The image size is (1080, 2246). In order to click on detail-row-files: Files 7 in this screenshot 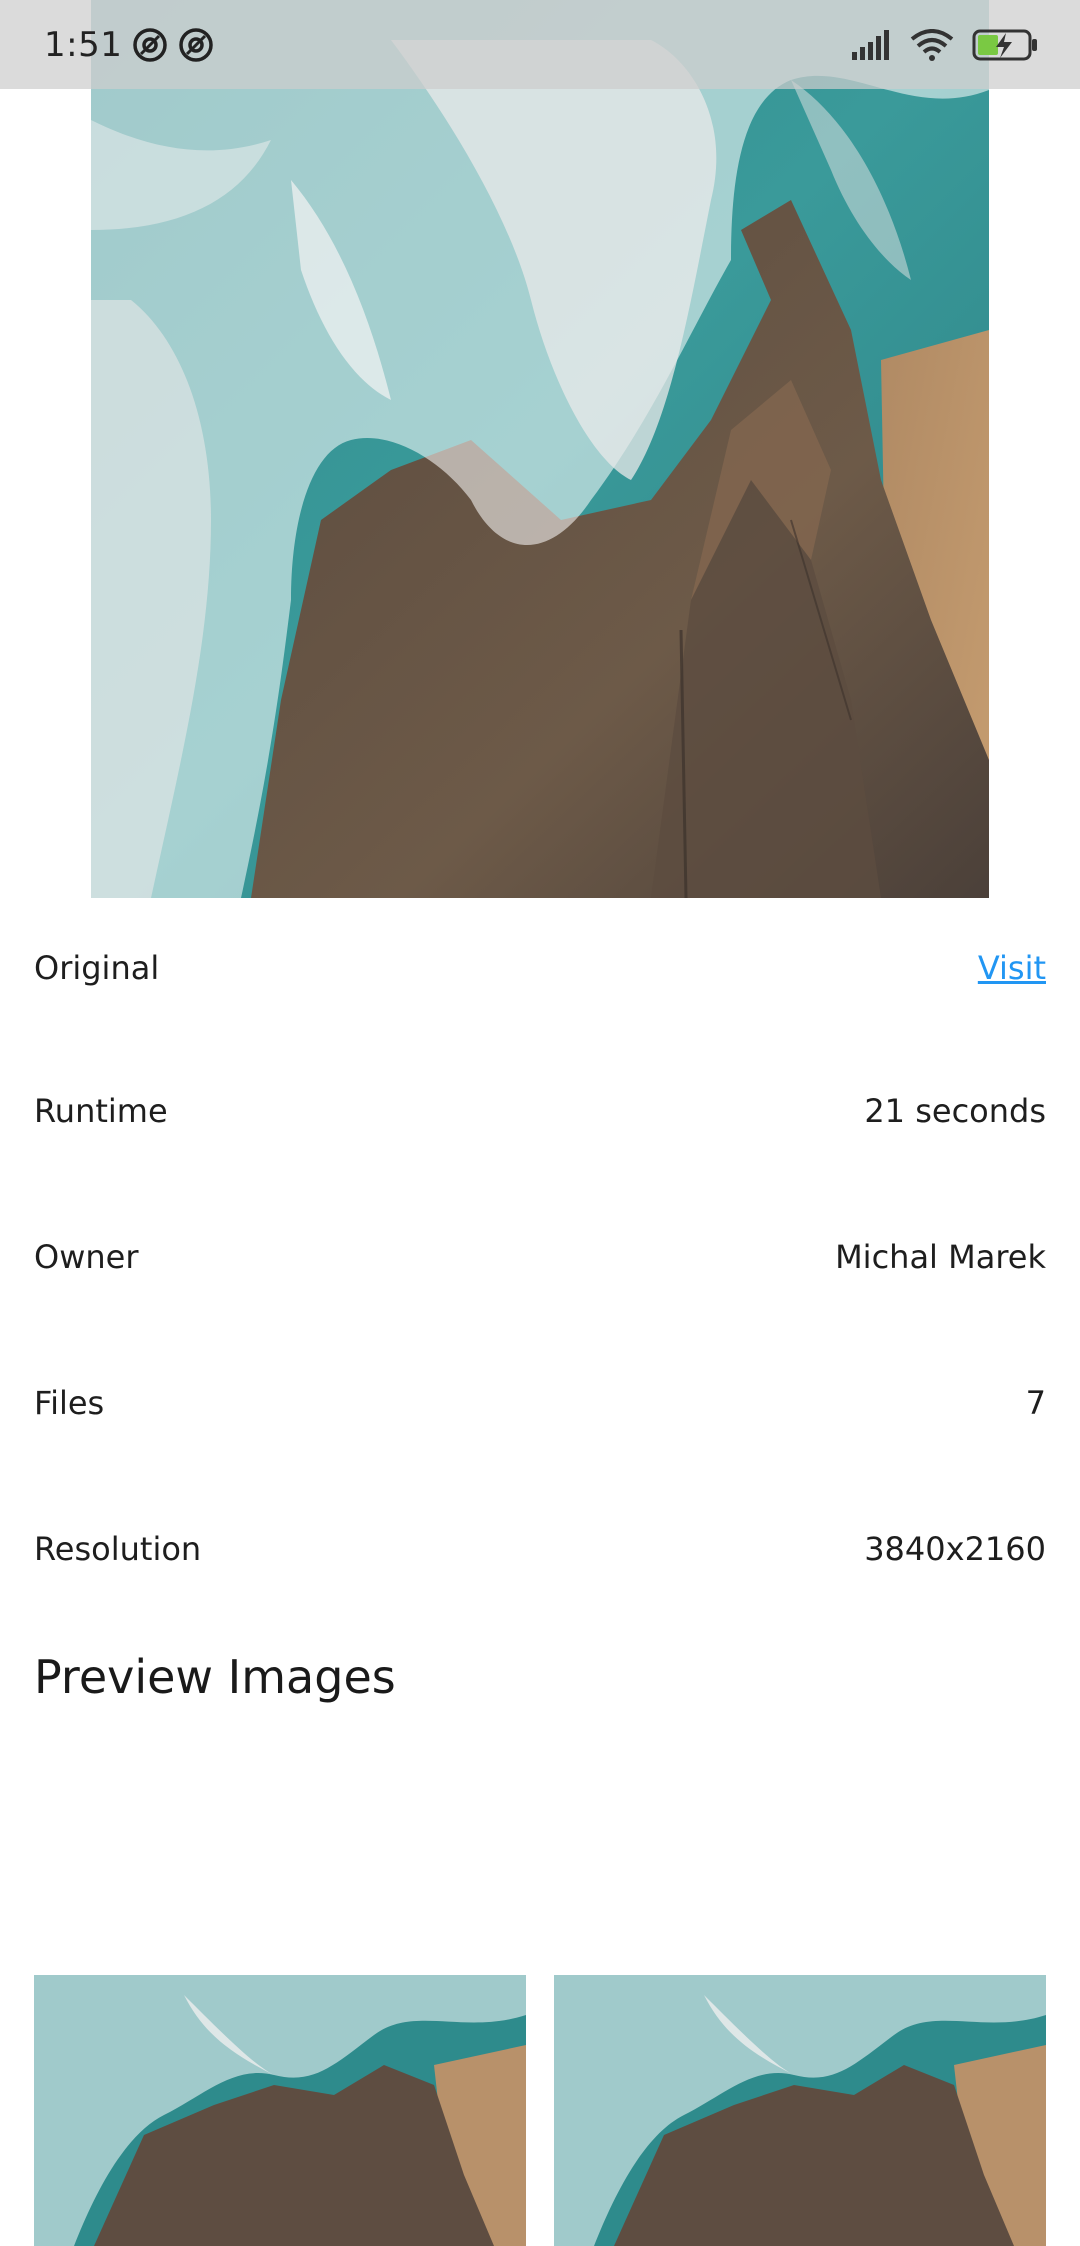, I will do `click(540, 1403)`.